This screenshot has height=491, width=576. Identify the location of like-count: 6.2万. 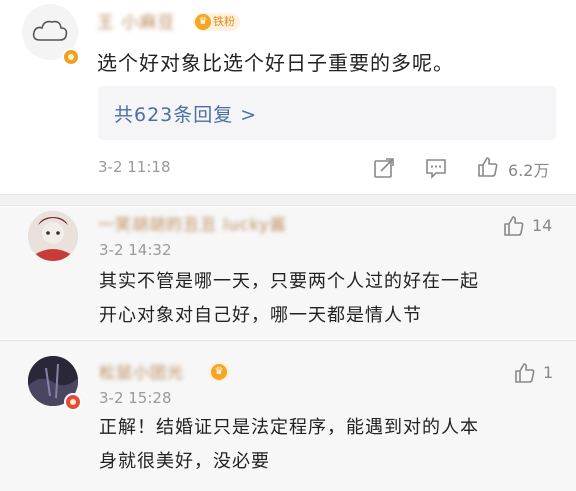
(529, 170).